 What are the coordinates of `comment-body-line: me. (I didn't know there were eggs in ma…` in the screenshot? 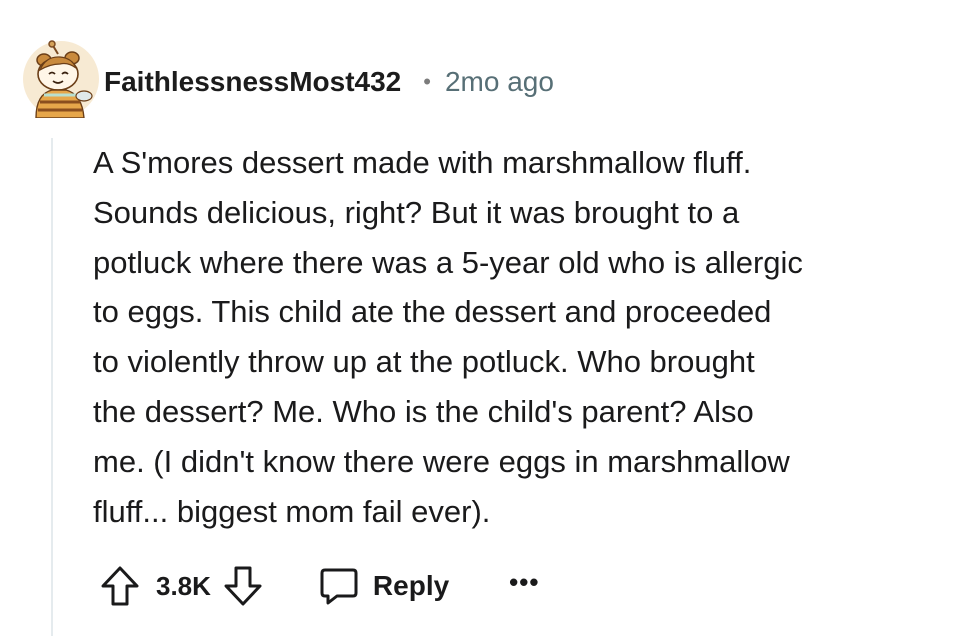 It's located at (441, 461).